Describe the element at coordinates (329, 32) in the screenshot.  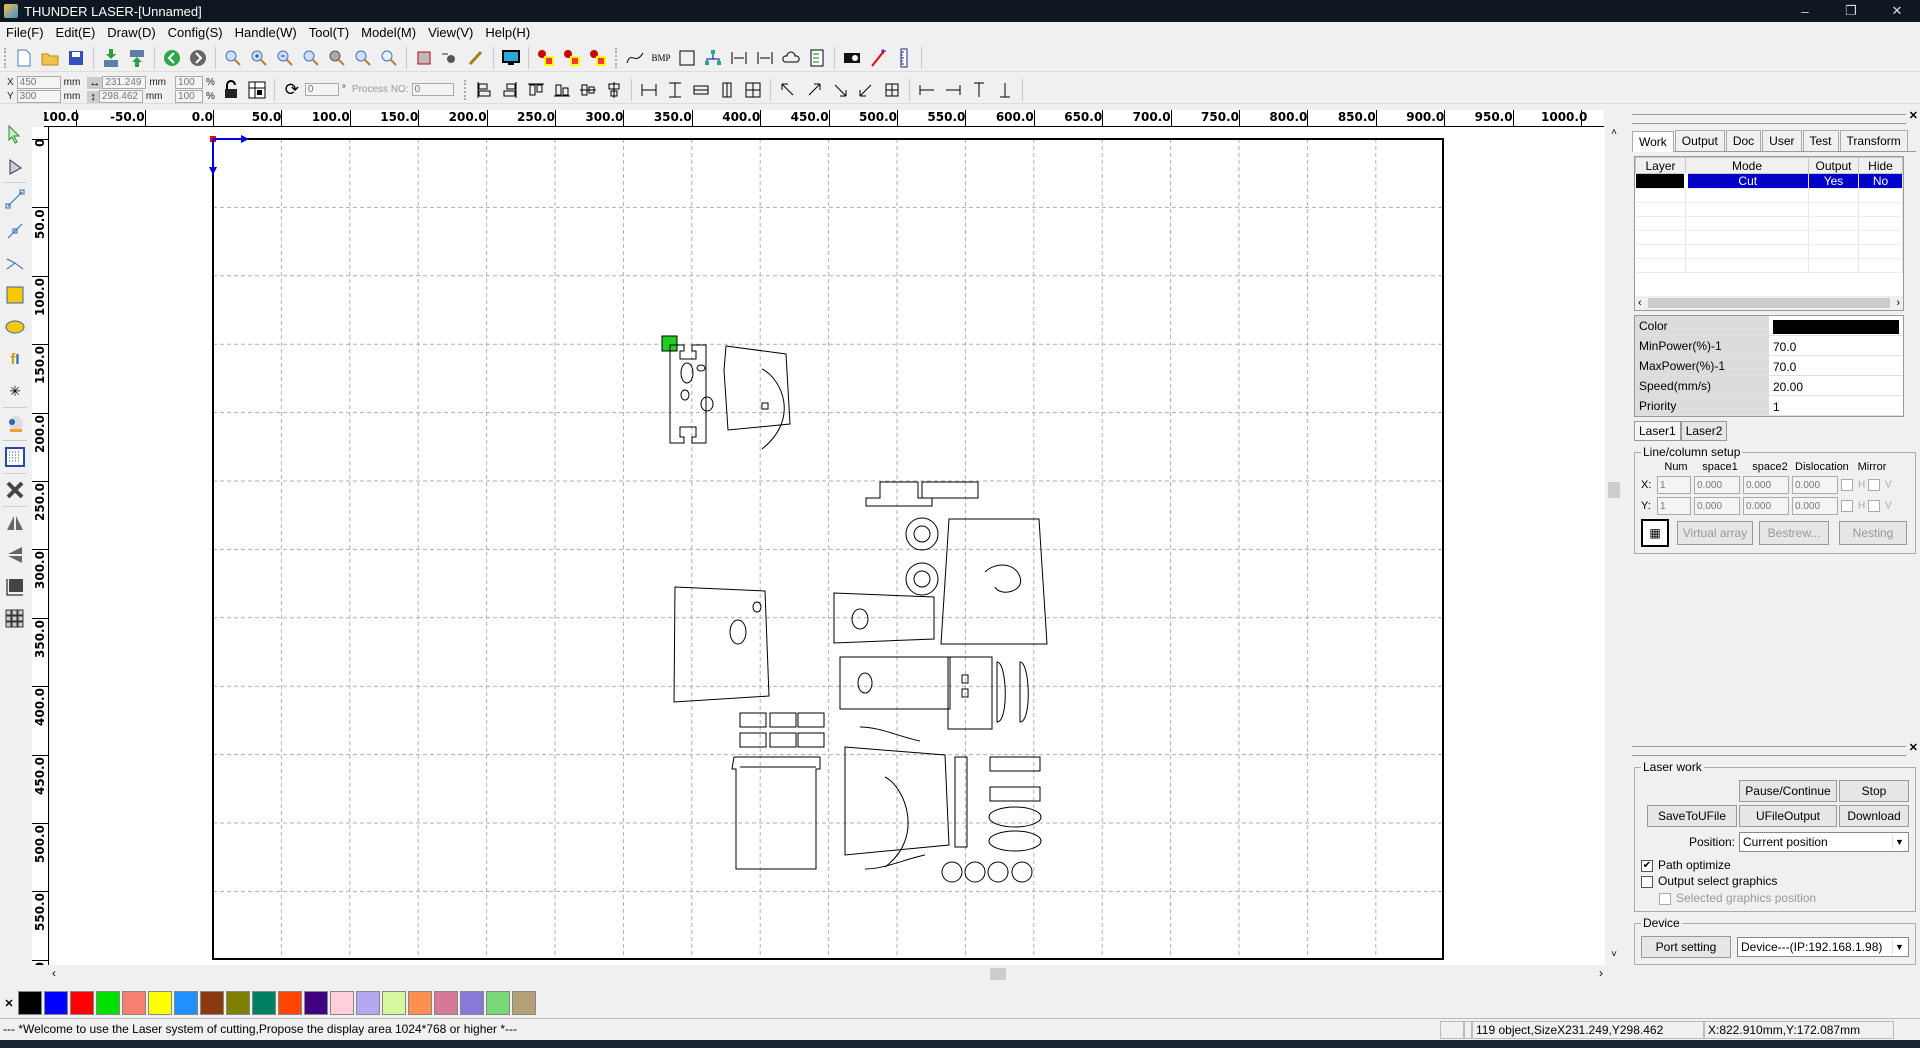
I see `menu-tool: Tool(T)` at that location.